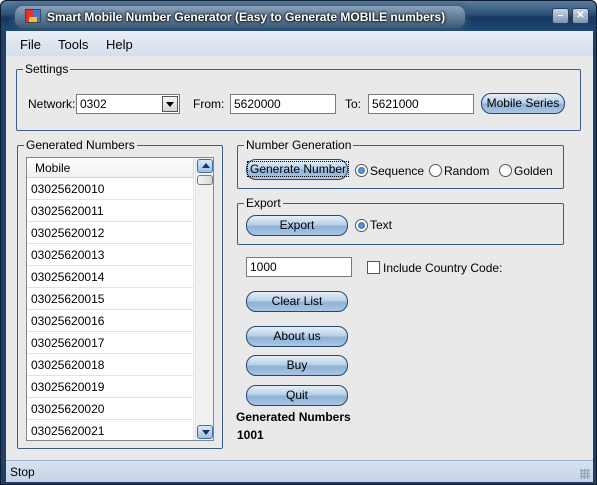 The image size is (597, 485). What do you see at coordinates (297, 336) in the screenshot?
I see `about-us-button: About us` at bounding box center [297, 336].